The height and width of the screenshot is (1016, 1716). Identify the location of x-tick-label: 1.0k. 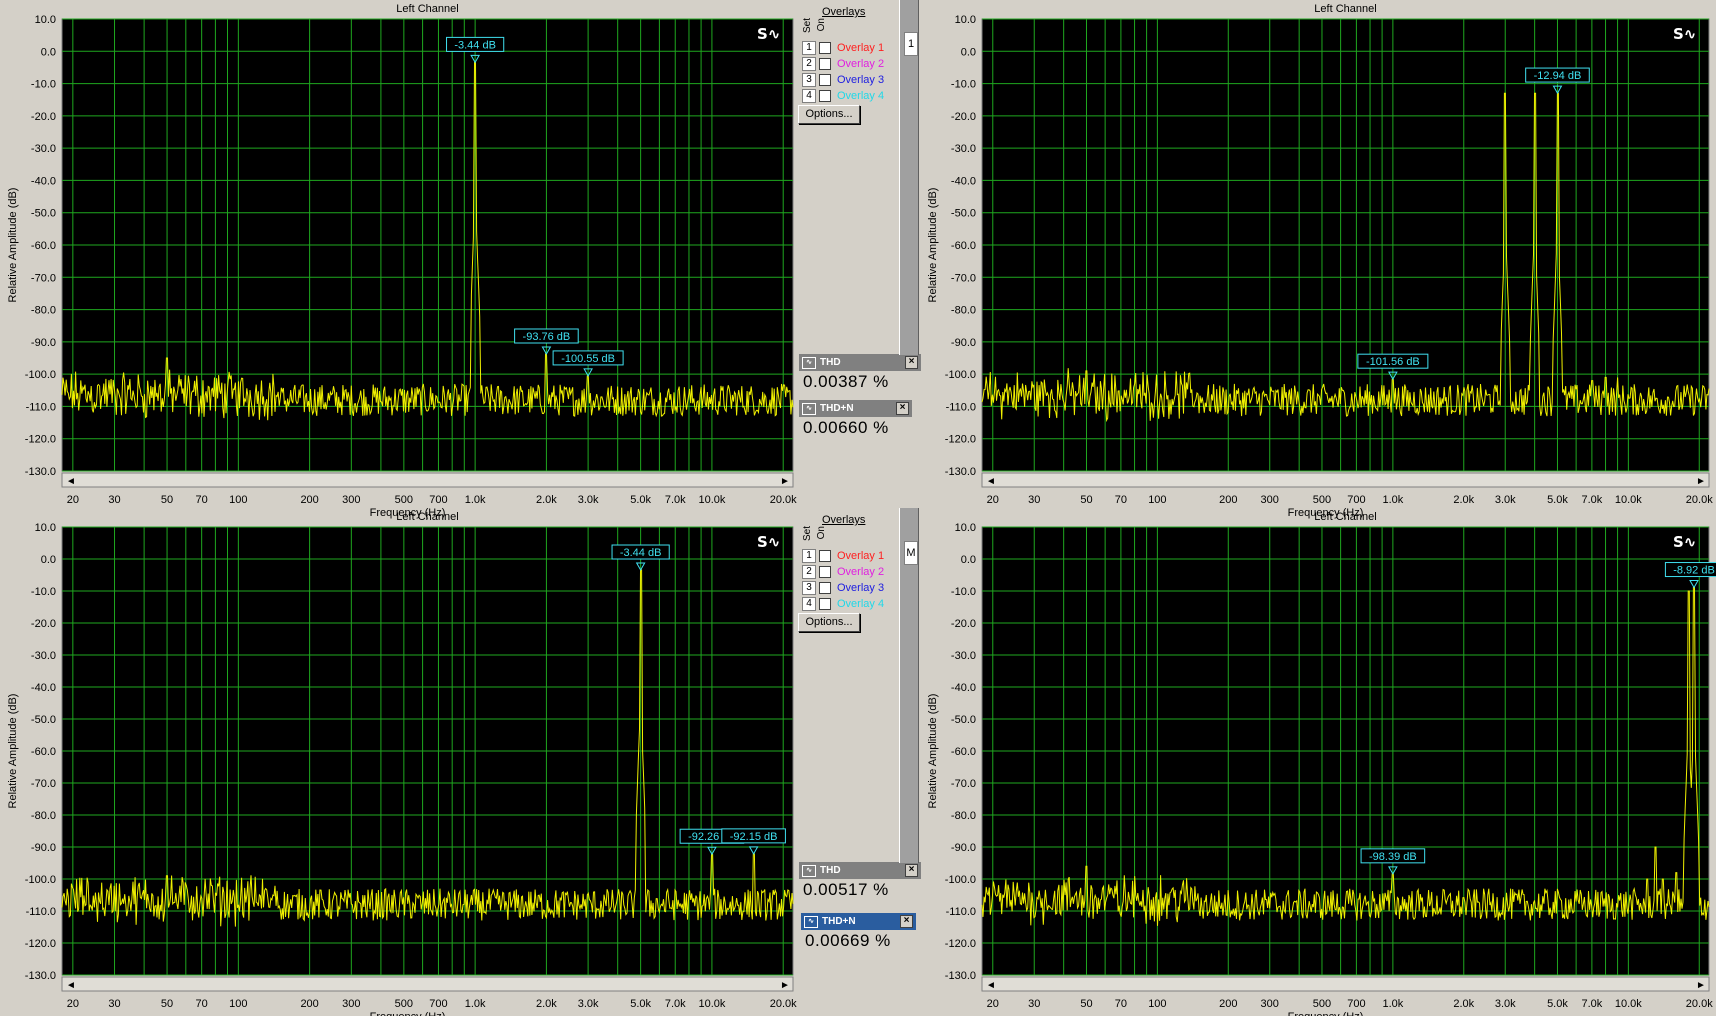
(1392, 500).